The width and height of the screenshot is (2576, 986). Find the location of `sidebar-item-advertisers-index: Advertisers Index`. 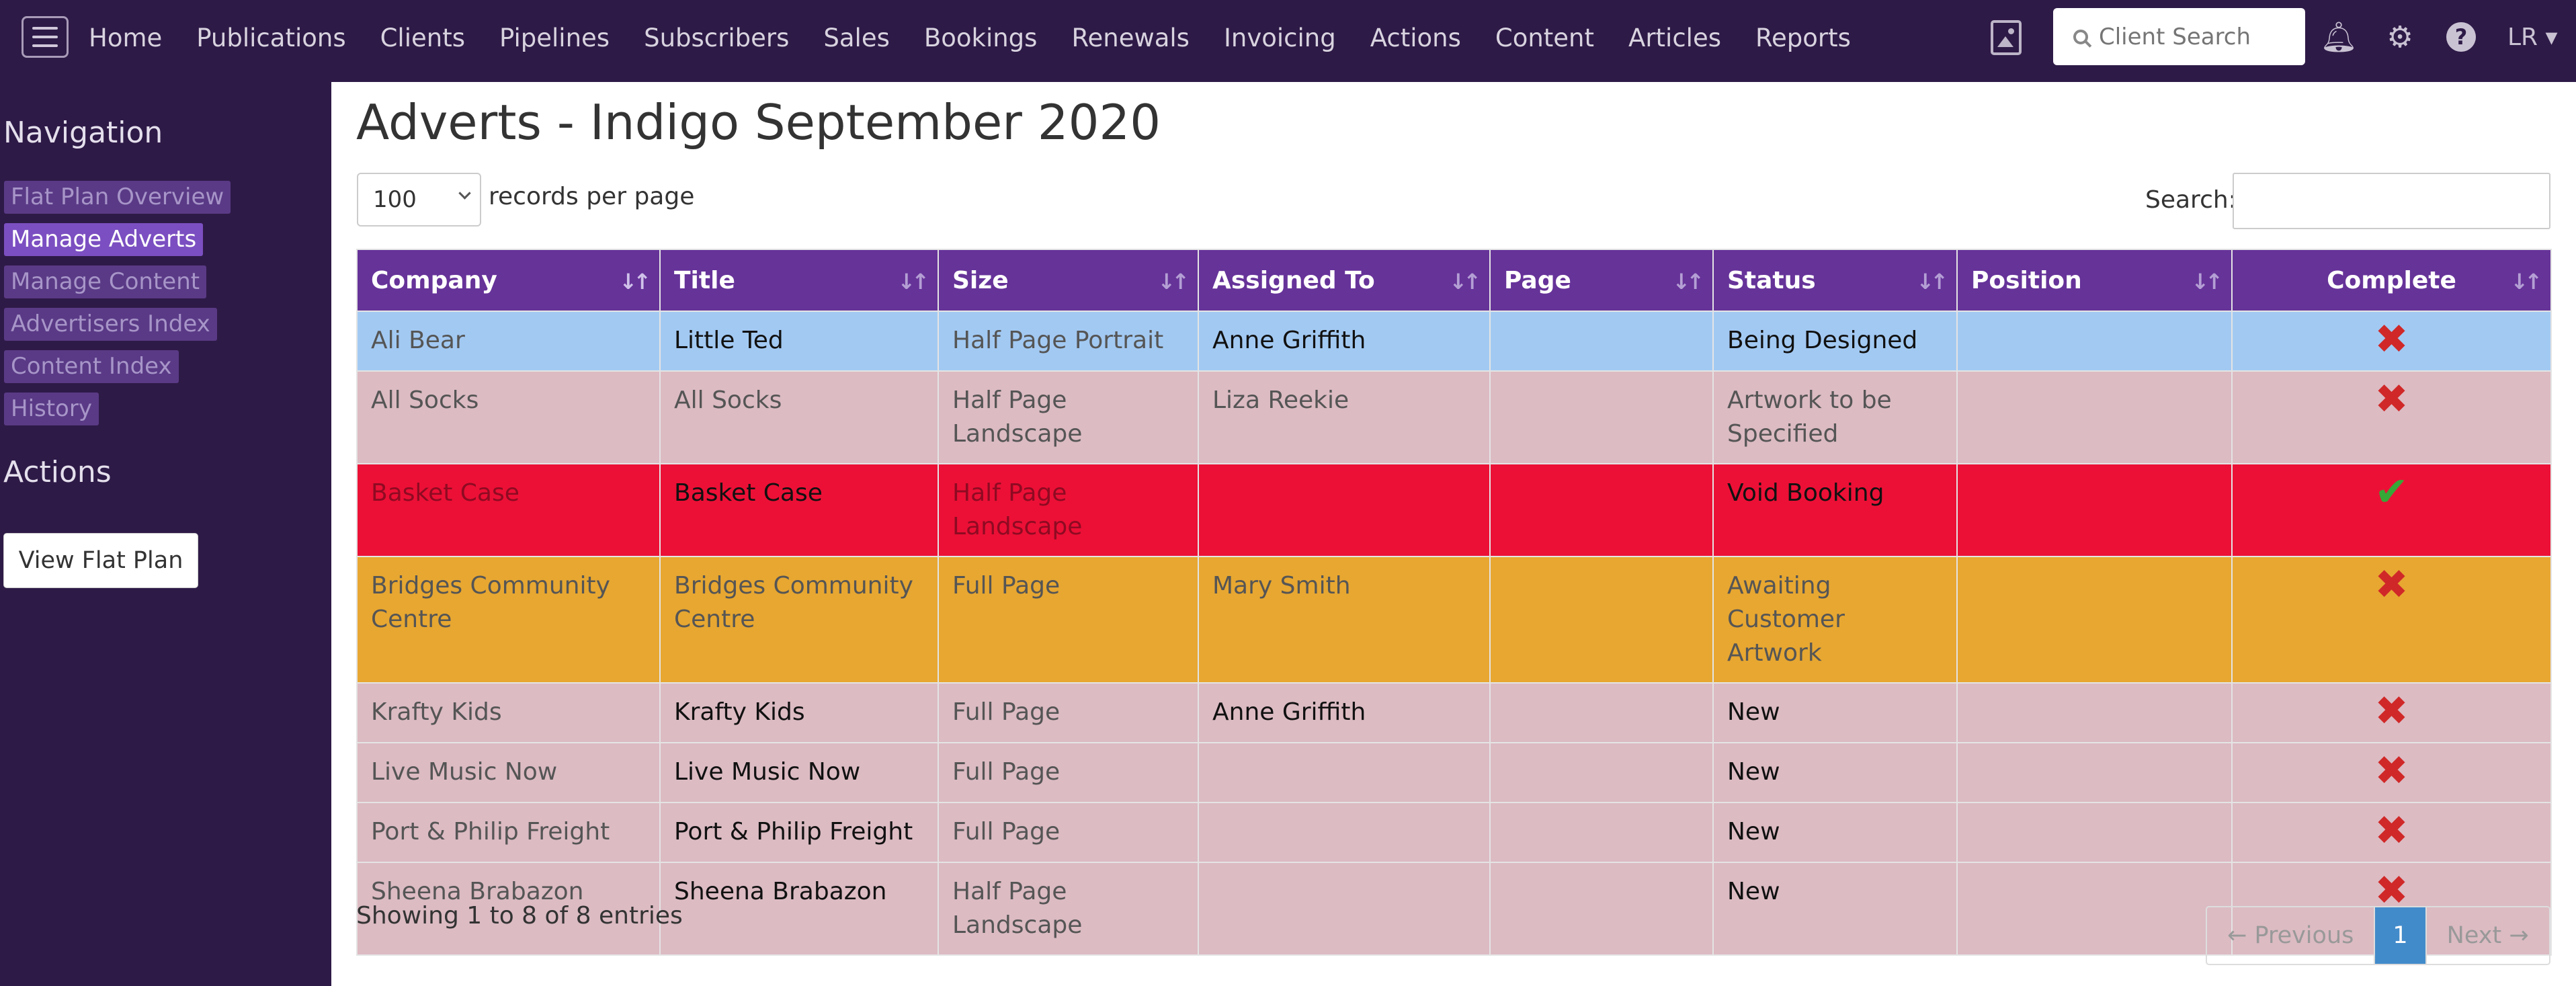

sidebar-item-advertisers-index: Advertisers Index is located at coordinates (111, 324).